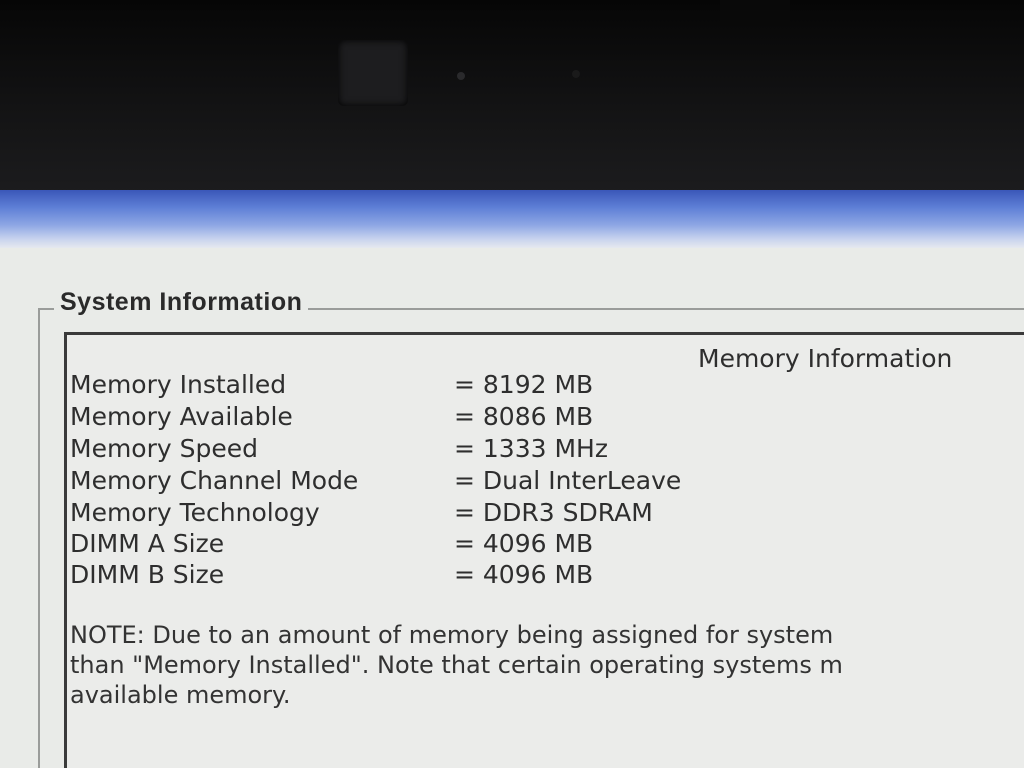 This screenshot has width=1024, height=768. I want to click on bezel-latch, so click(755, 13).